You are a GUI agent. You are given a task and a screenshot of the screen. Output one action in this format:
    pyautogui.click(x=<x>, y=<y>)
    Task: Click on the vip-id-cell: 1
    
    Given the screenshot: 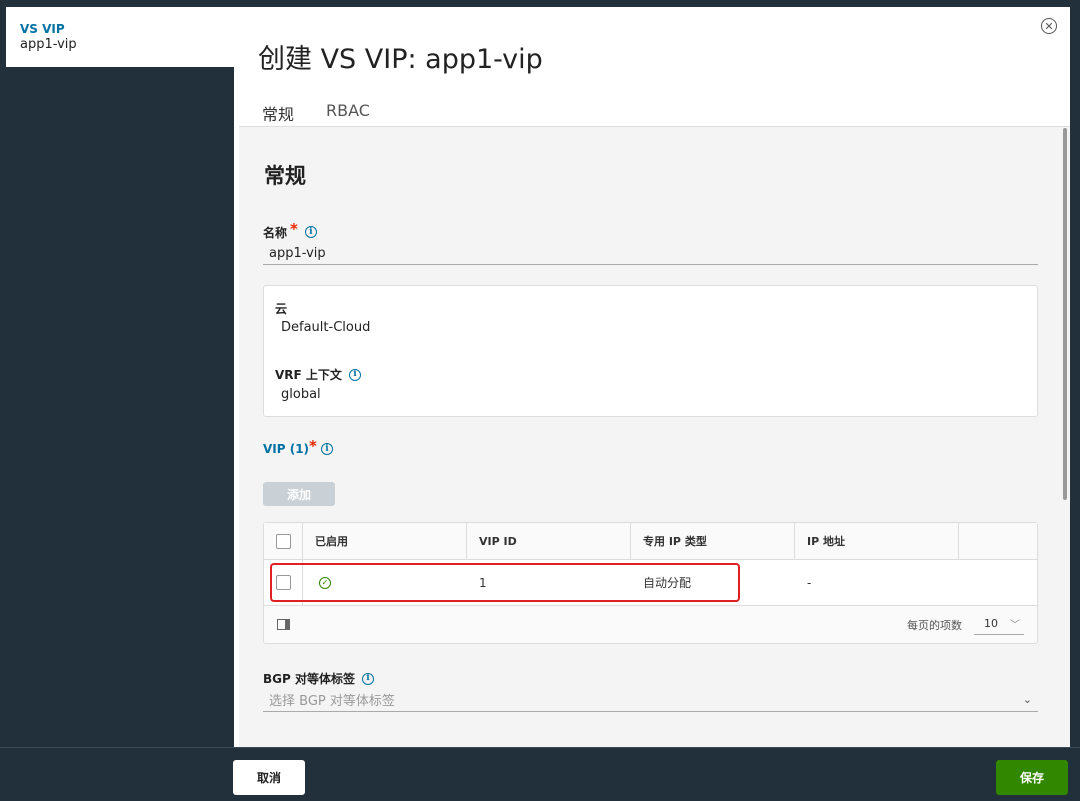 What is the action you would take?
    pyautogui.click(x=483, y=582)
    